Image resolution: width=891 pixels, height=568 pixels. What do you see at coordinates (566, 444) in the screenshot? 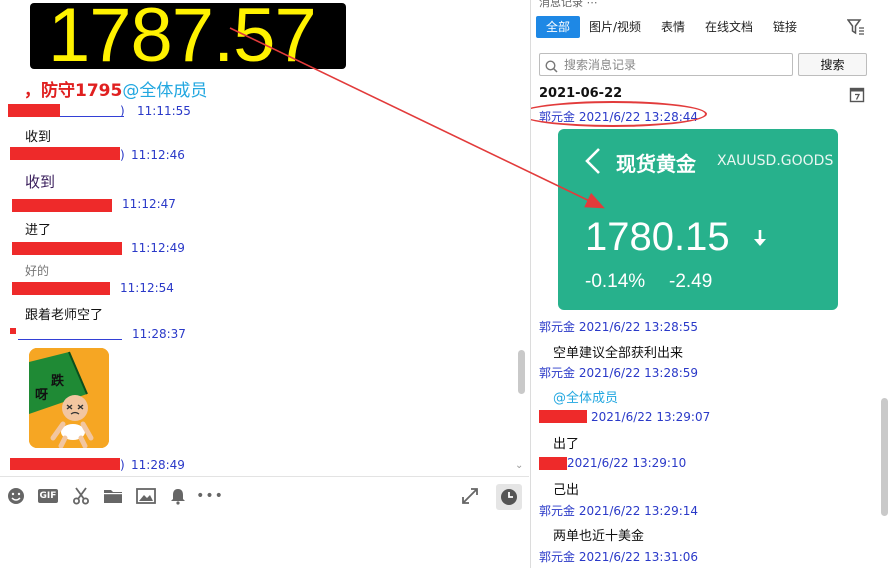
I see `history-body: 出了` at bounding box center [566, 444].